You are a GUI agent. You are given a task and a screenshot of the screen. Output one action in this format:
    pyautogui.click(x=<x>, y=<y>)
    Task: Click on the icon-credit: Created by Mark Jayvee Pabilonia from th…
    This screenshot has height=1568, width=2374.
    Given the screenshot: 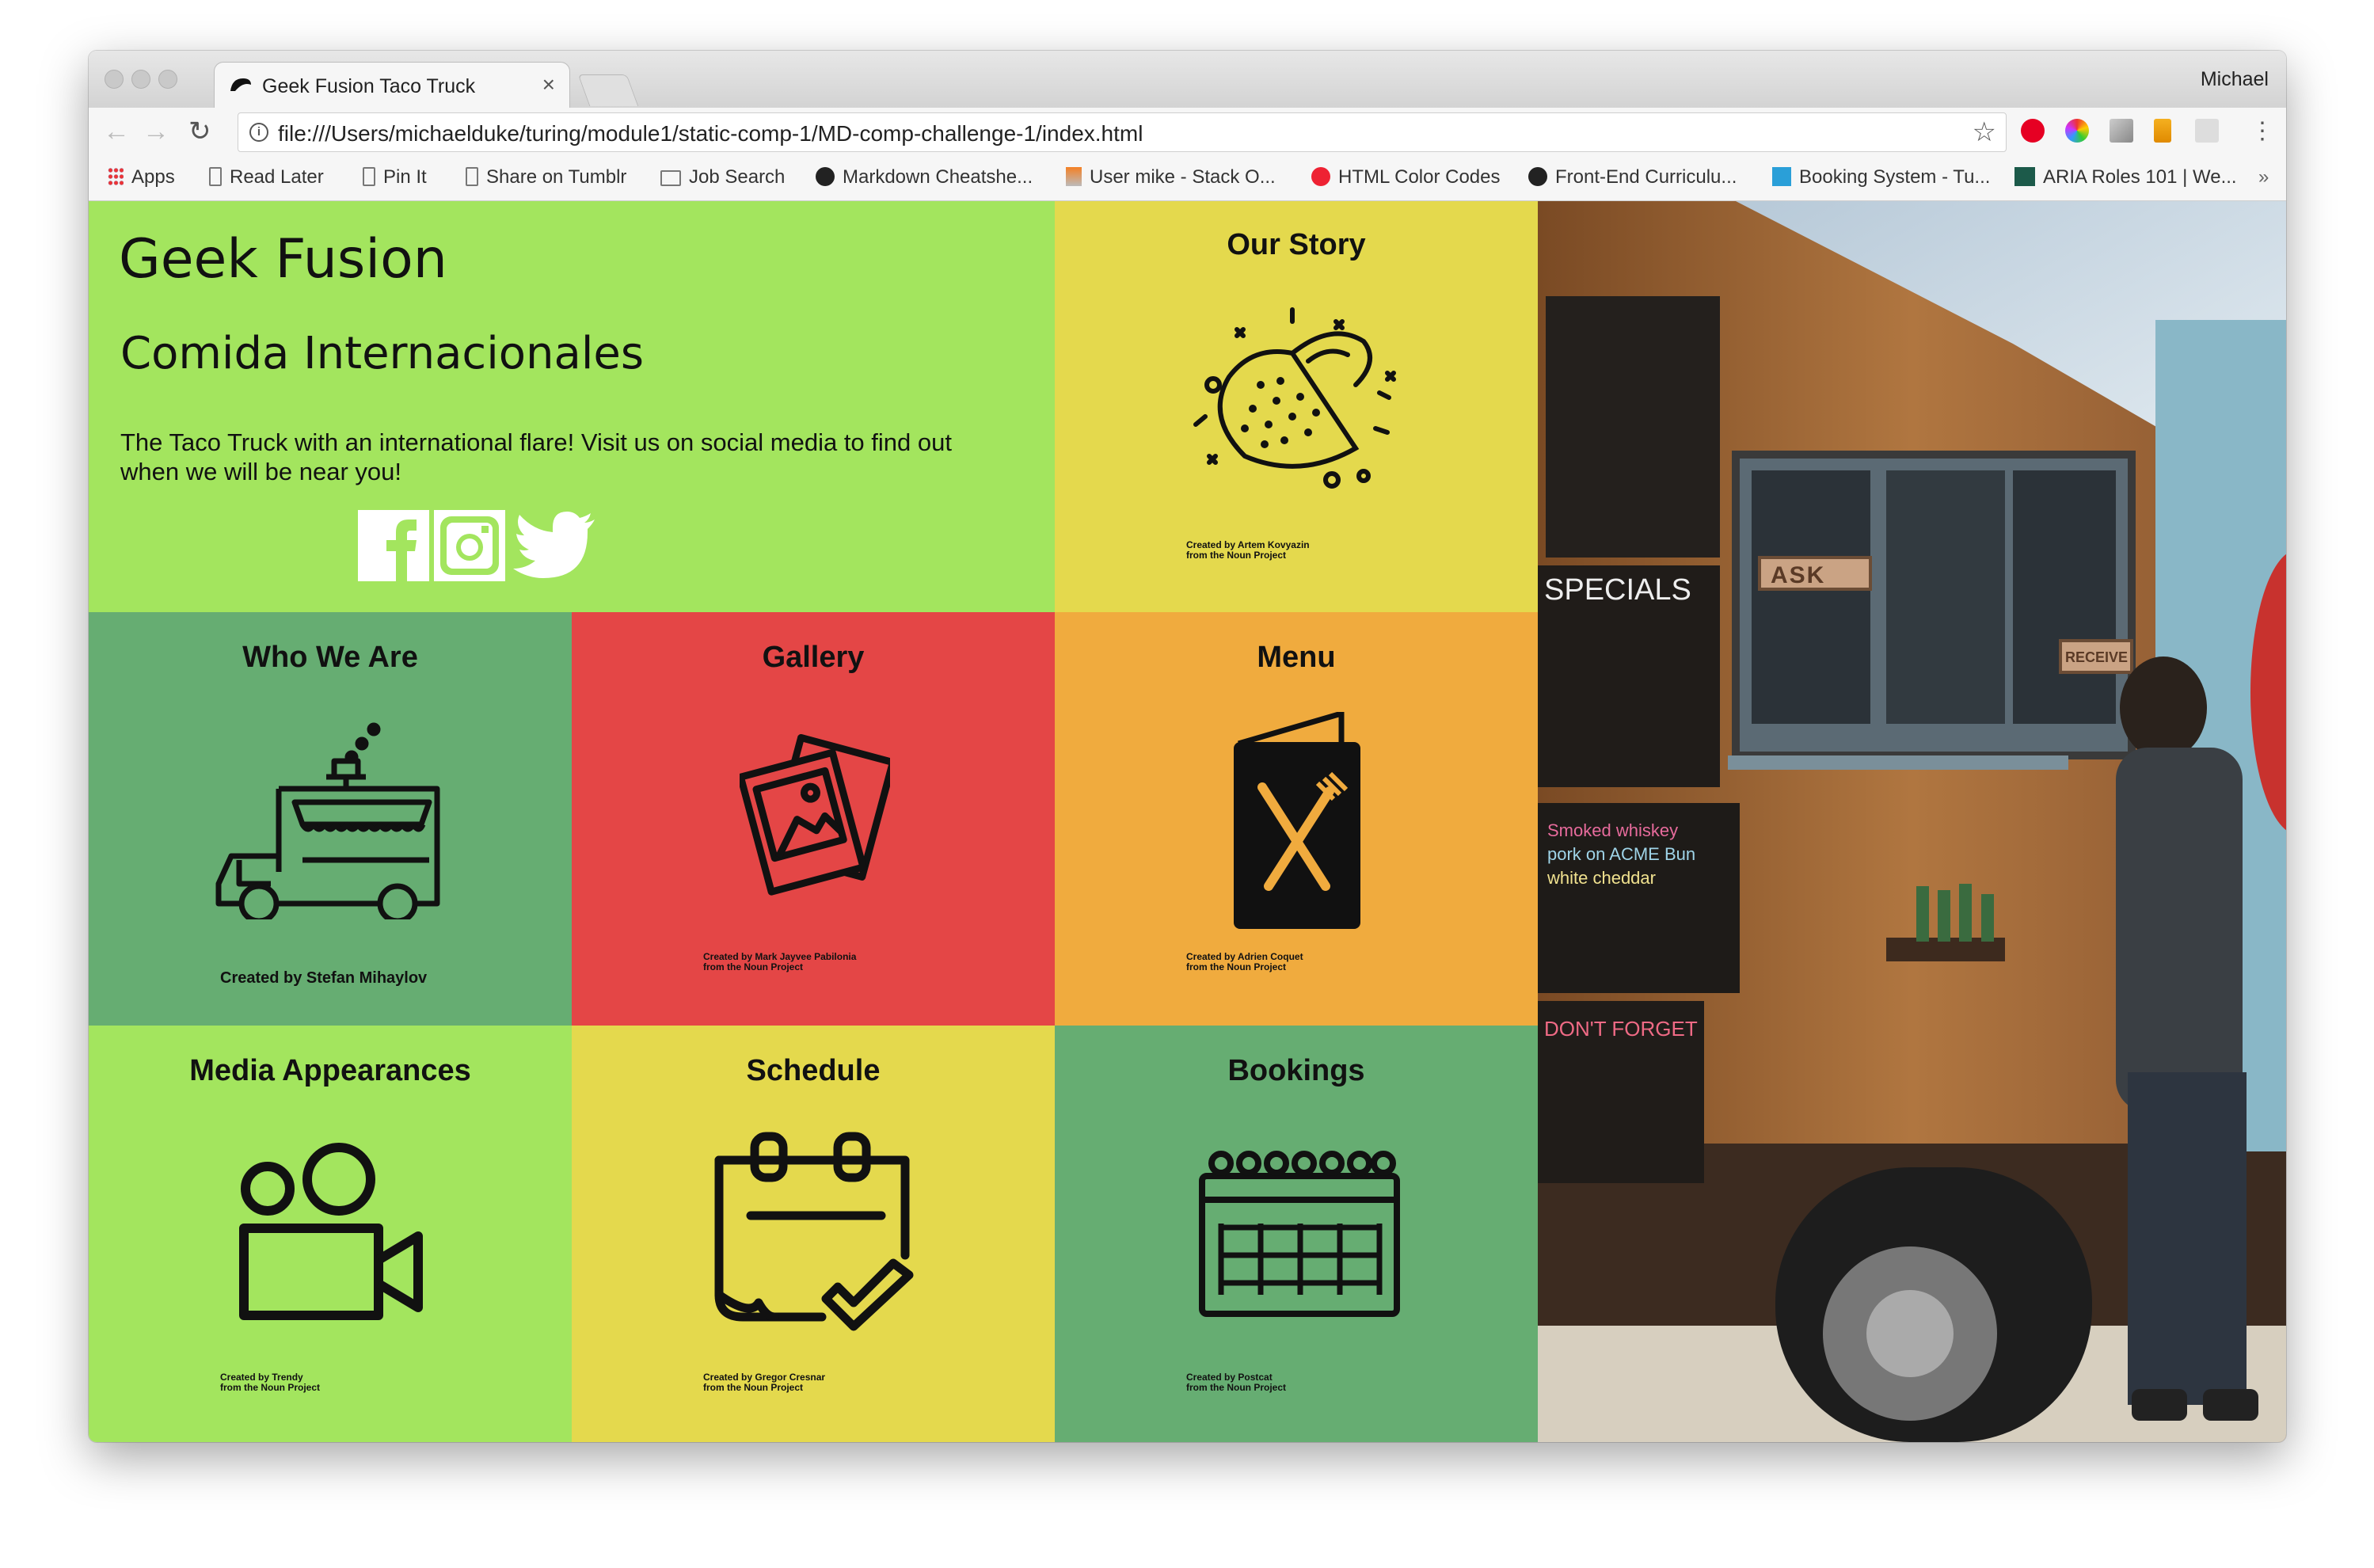 What is the action you would take?
    pyautogui.click(x=779, y=962)
    